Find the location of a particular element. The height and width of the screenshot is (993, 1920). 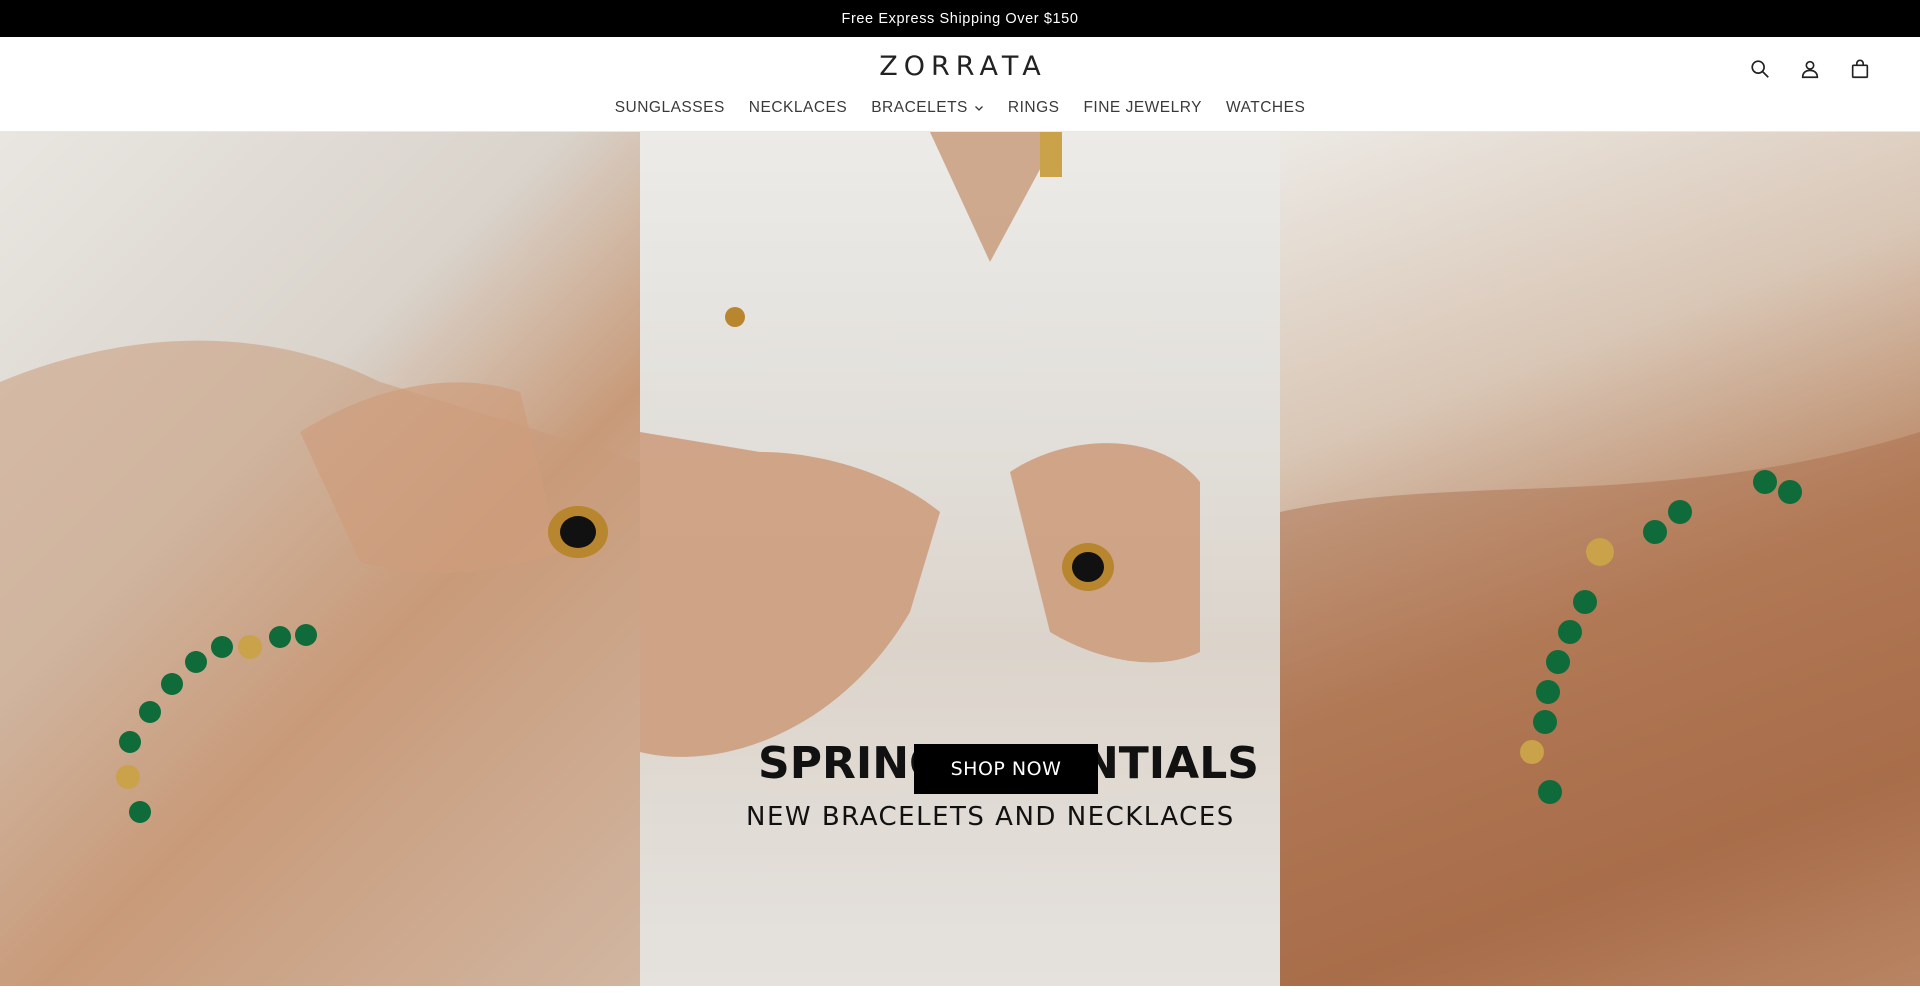

logo-text: ZORRATA is located at coordinates (959, 66).